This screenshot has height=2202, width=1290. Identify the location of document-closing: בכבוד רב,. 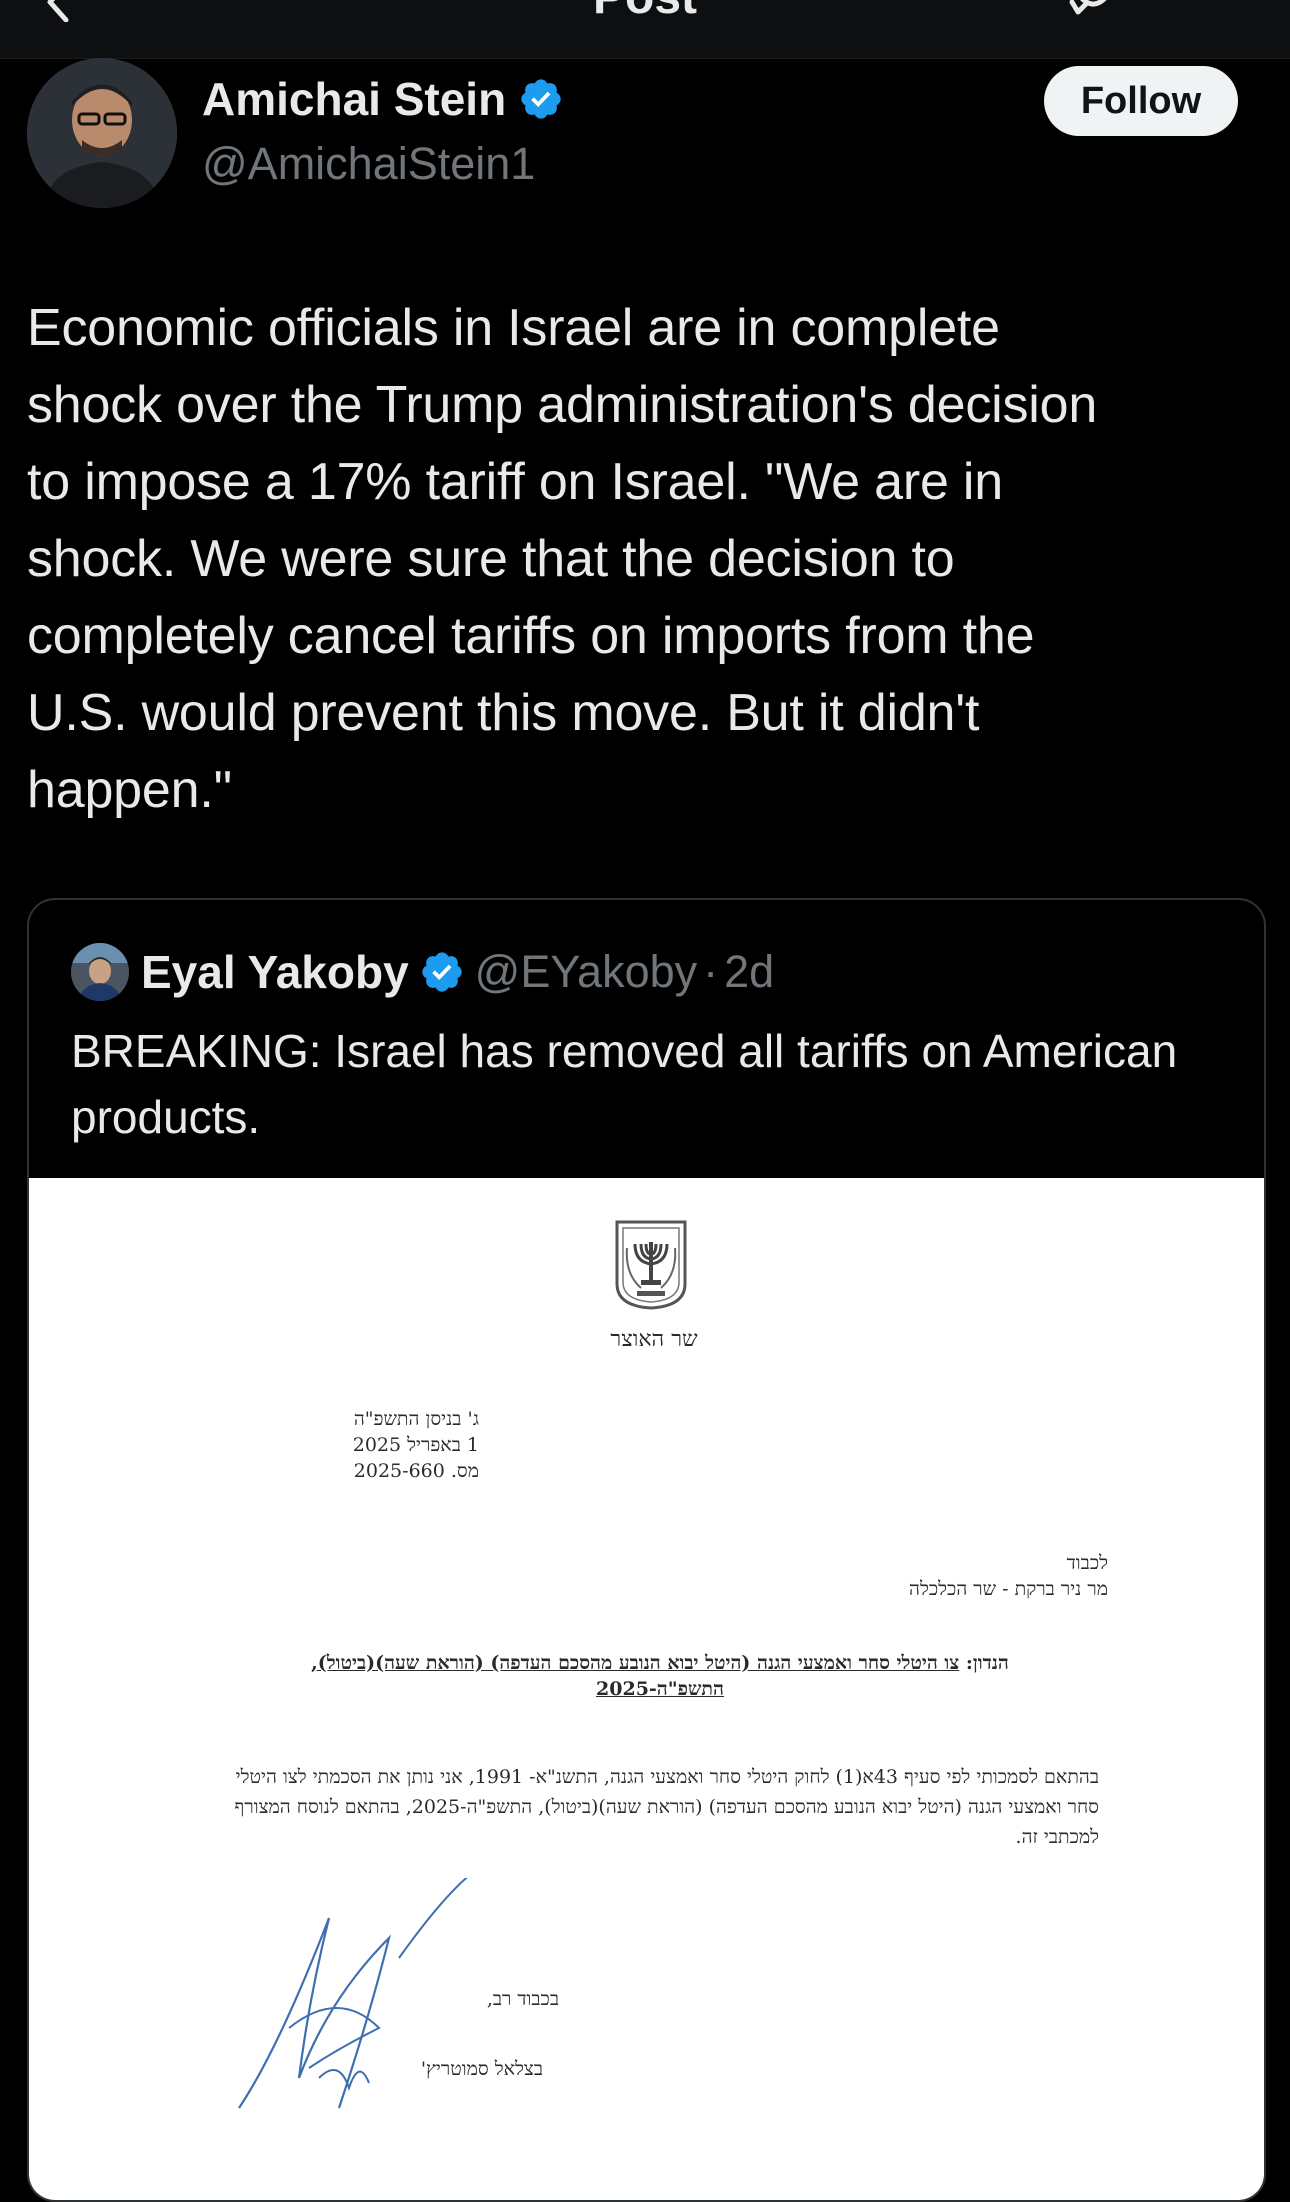
(522, 1999).